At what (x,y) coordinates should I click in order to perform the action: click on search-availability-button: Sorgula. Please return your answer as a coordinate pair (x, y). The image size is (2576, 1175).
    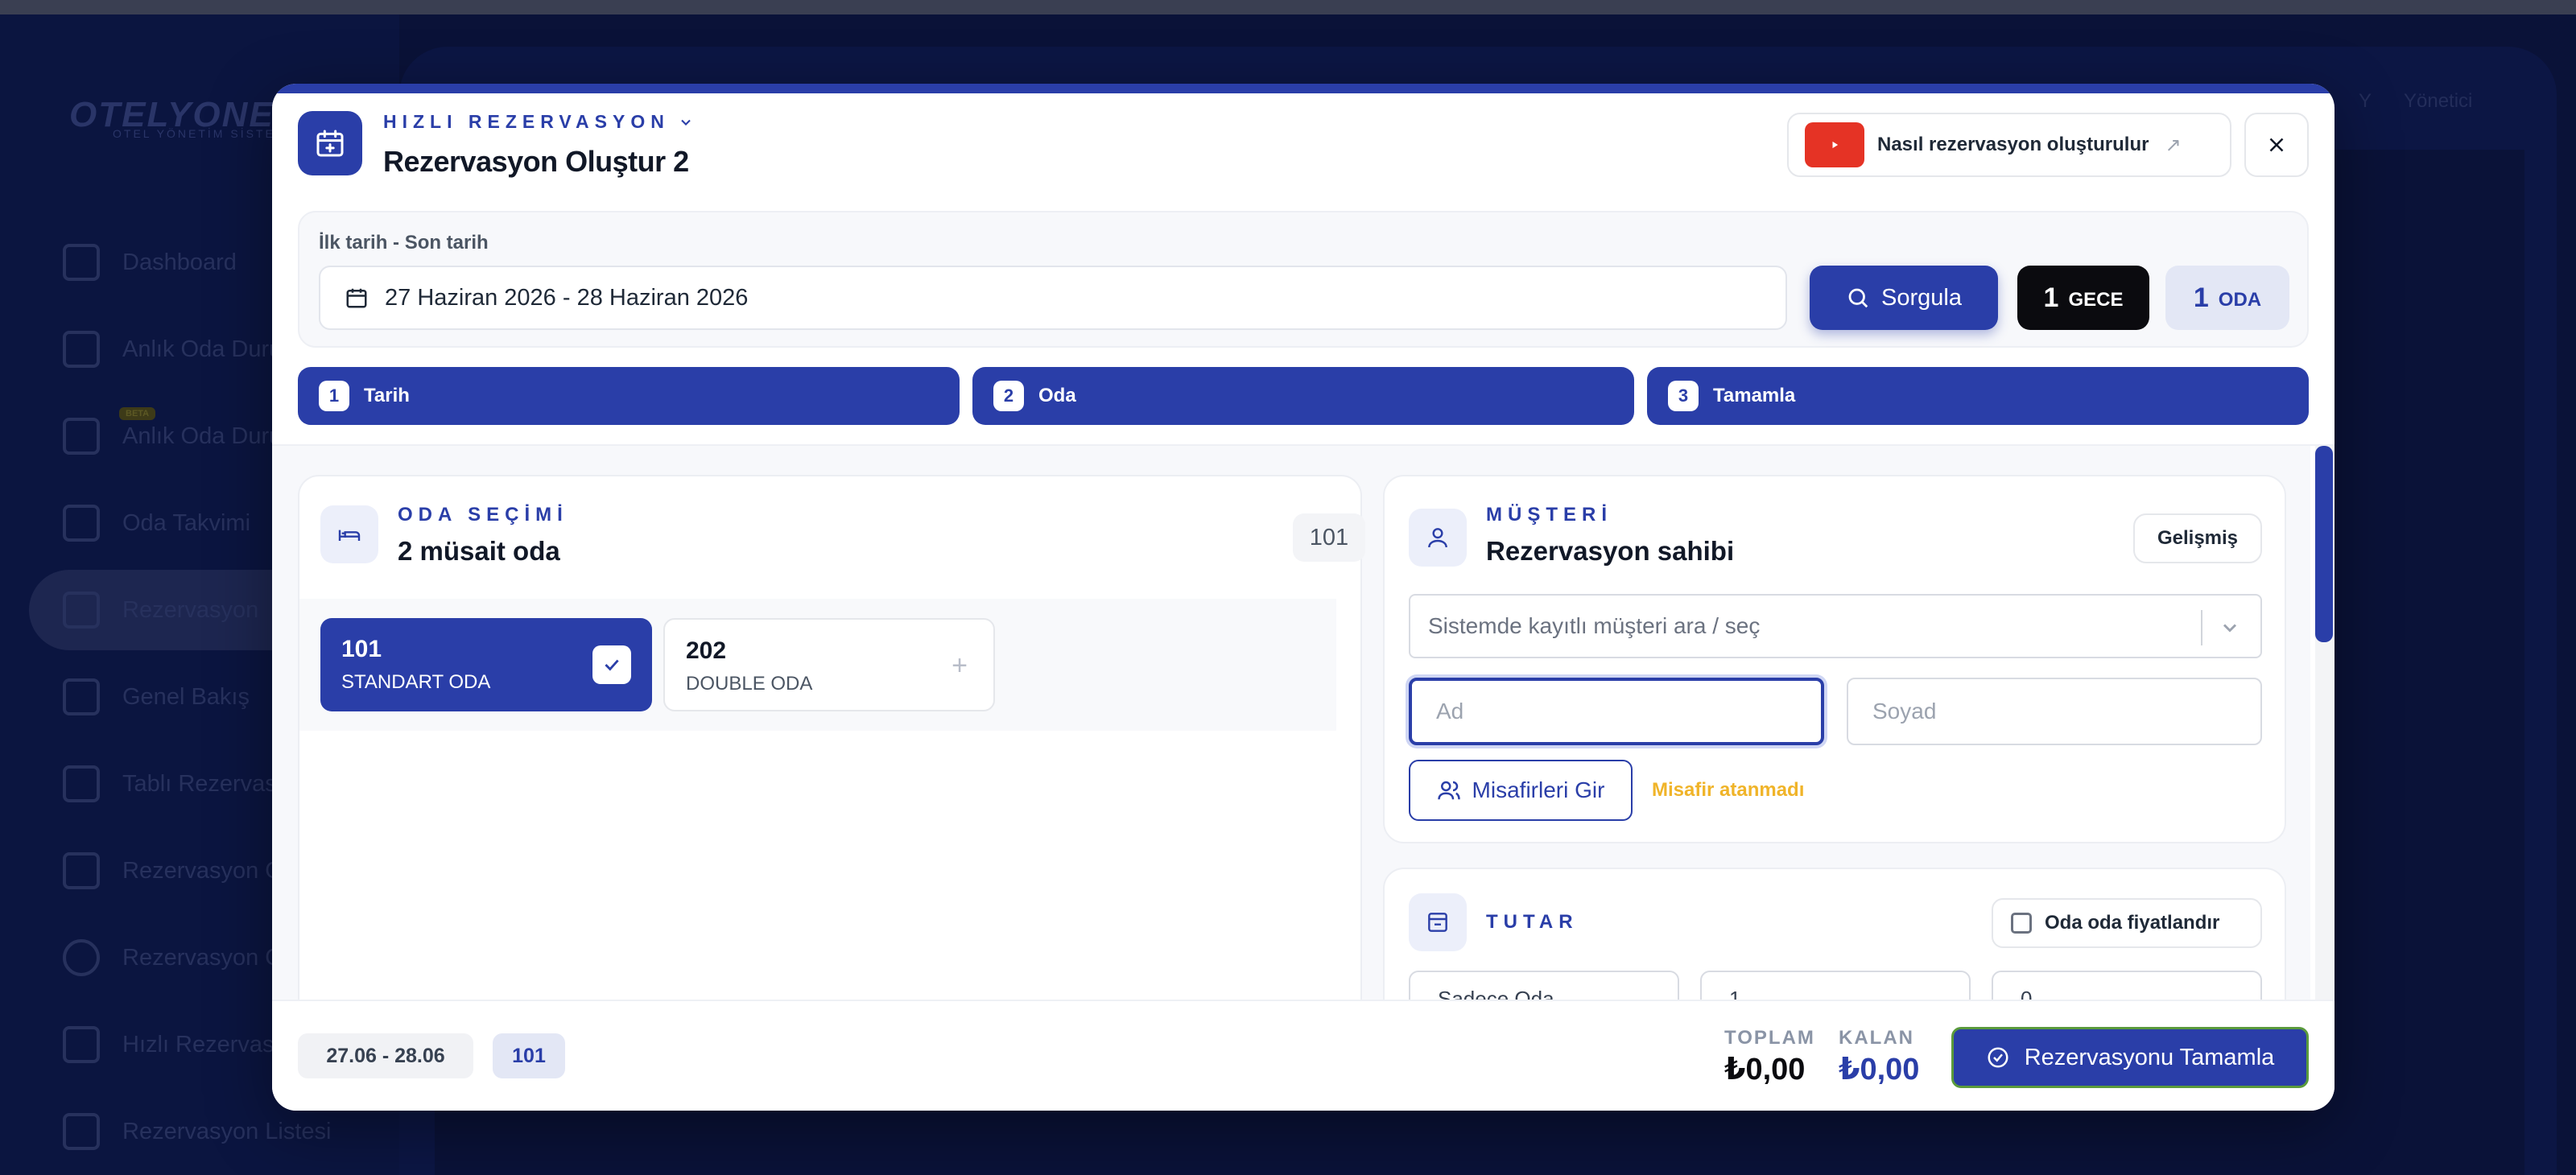
    Looking at the image, I should click on (1904, 298).